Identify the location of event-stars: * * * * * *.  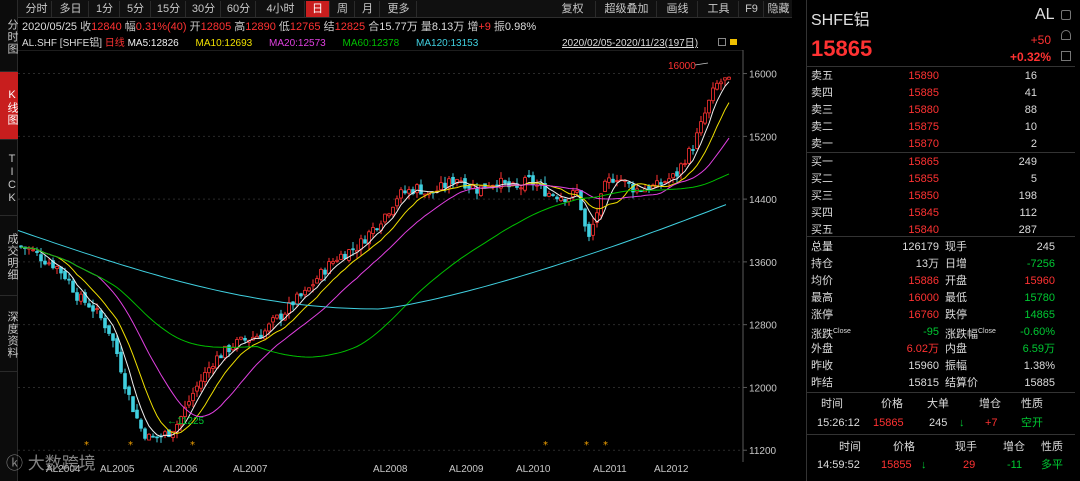
(346, 445).